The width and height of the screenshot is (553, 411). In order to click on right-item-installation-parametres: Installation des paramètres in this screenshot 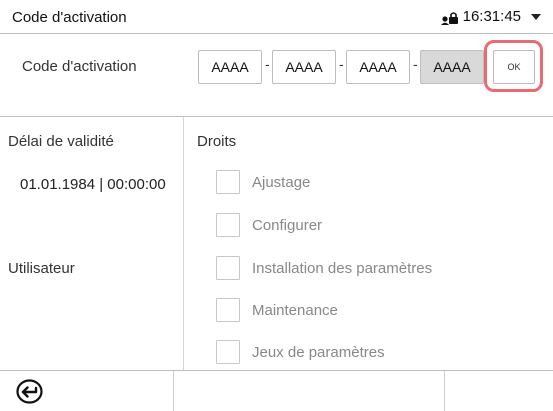, I will do `click(324, 268)`.